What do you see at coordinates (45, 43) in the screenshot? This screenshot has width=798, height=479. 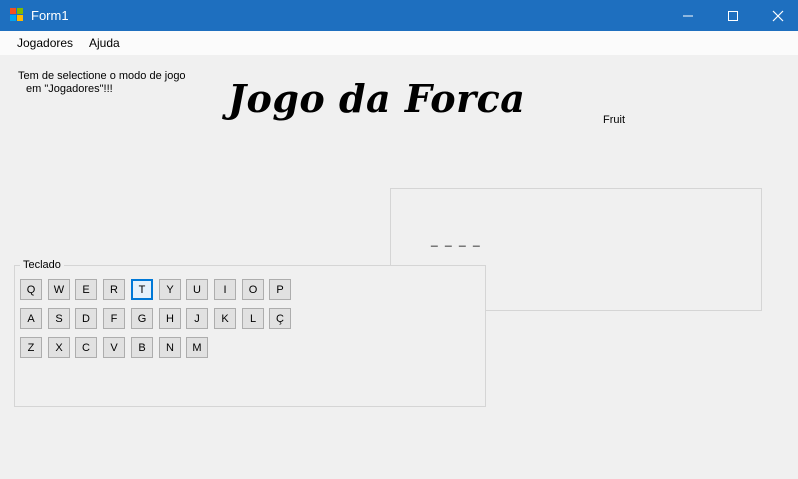 I see `menu-jogadores: Jogadores` at bounding box center [45, 43].